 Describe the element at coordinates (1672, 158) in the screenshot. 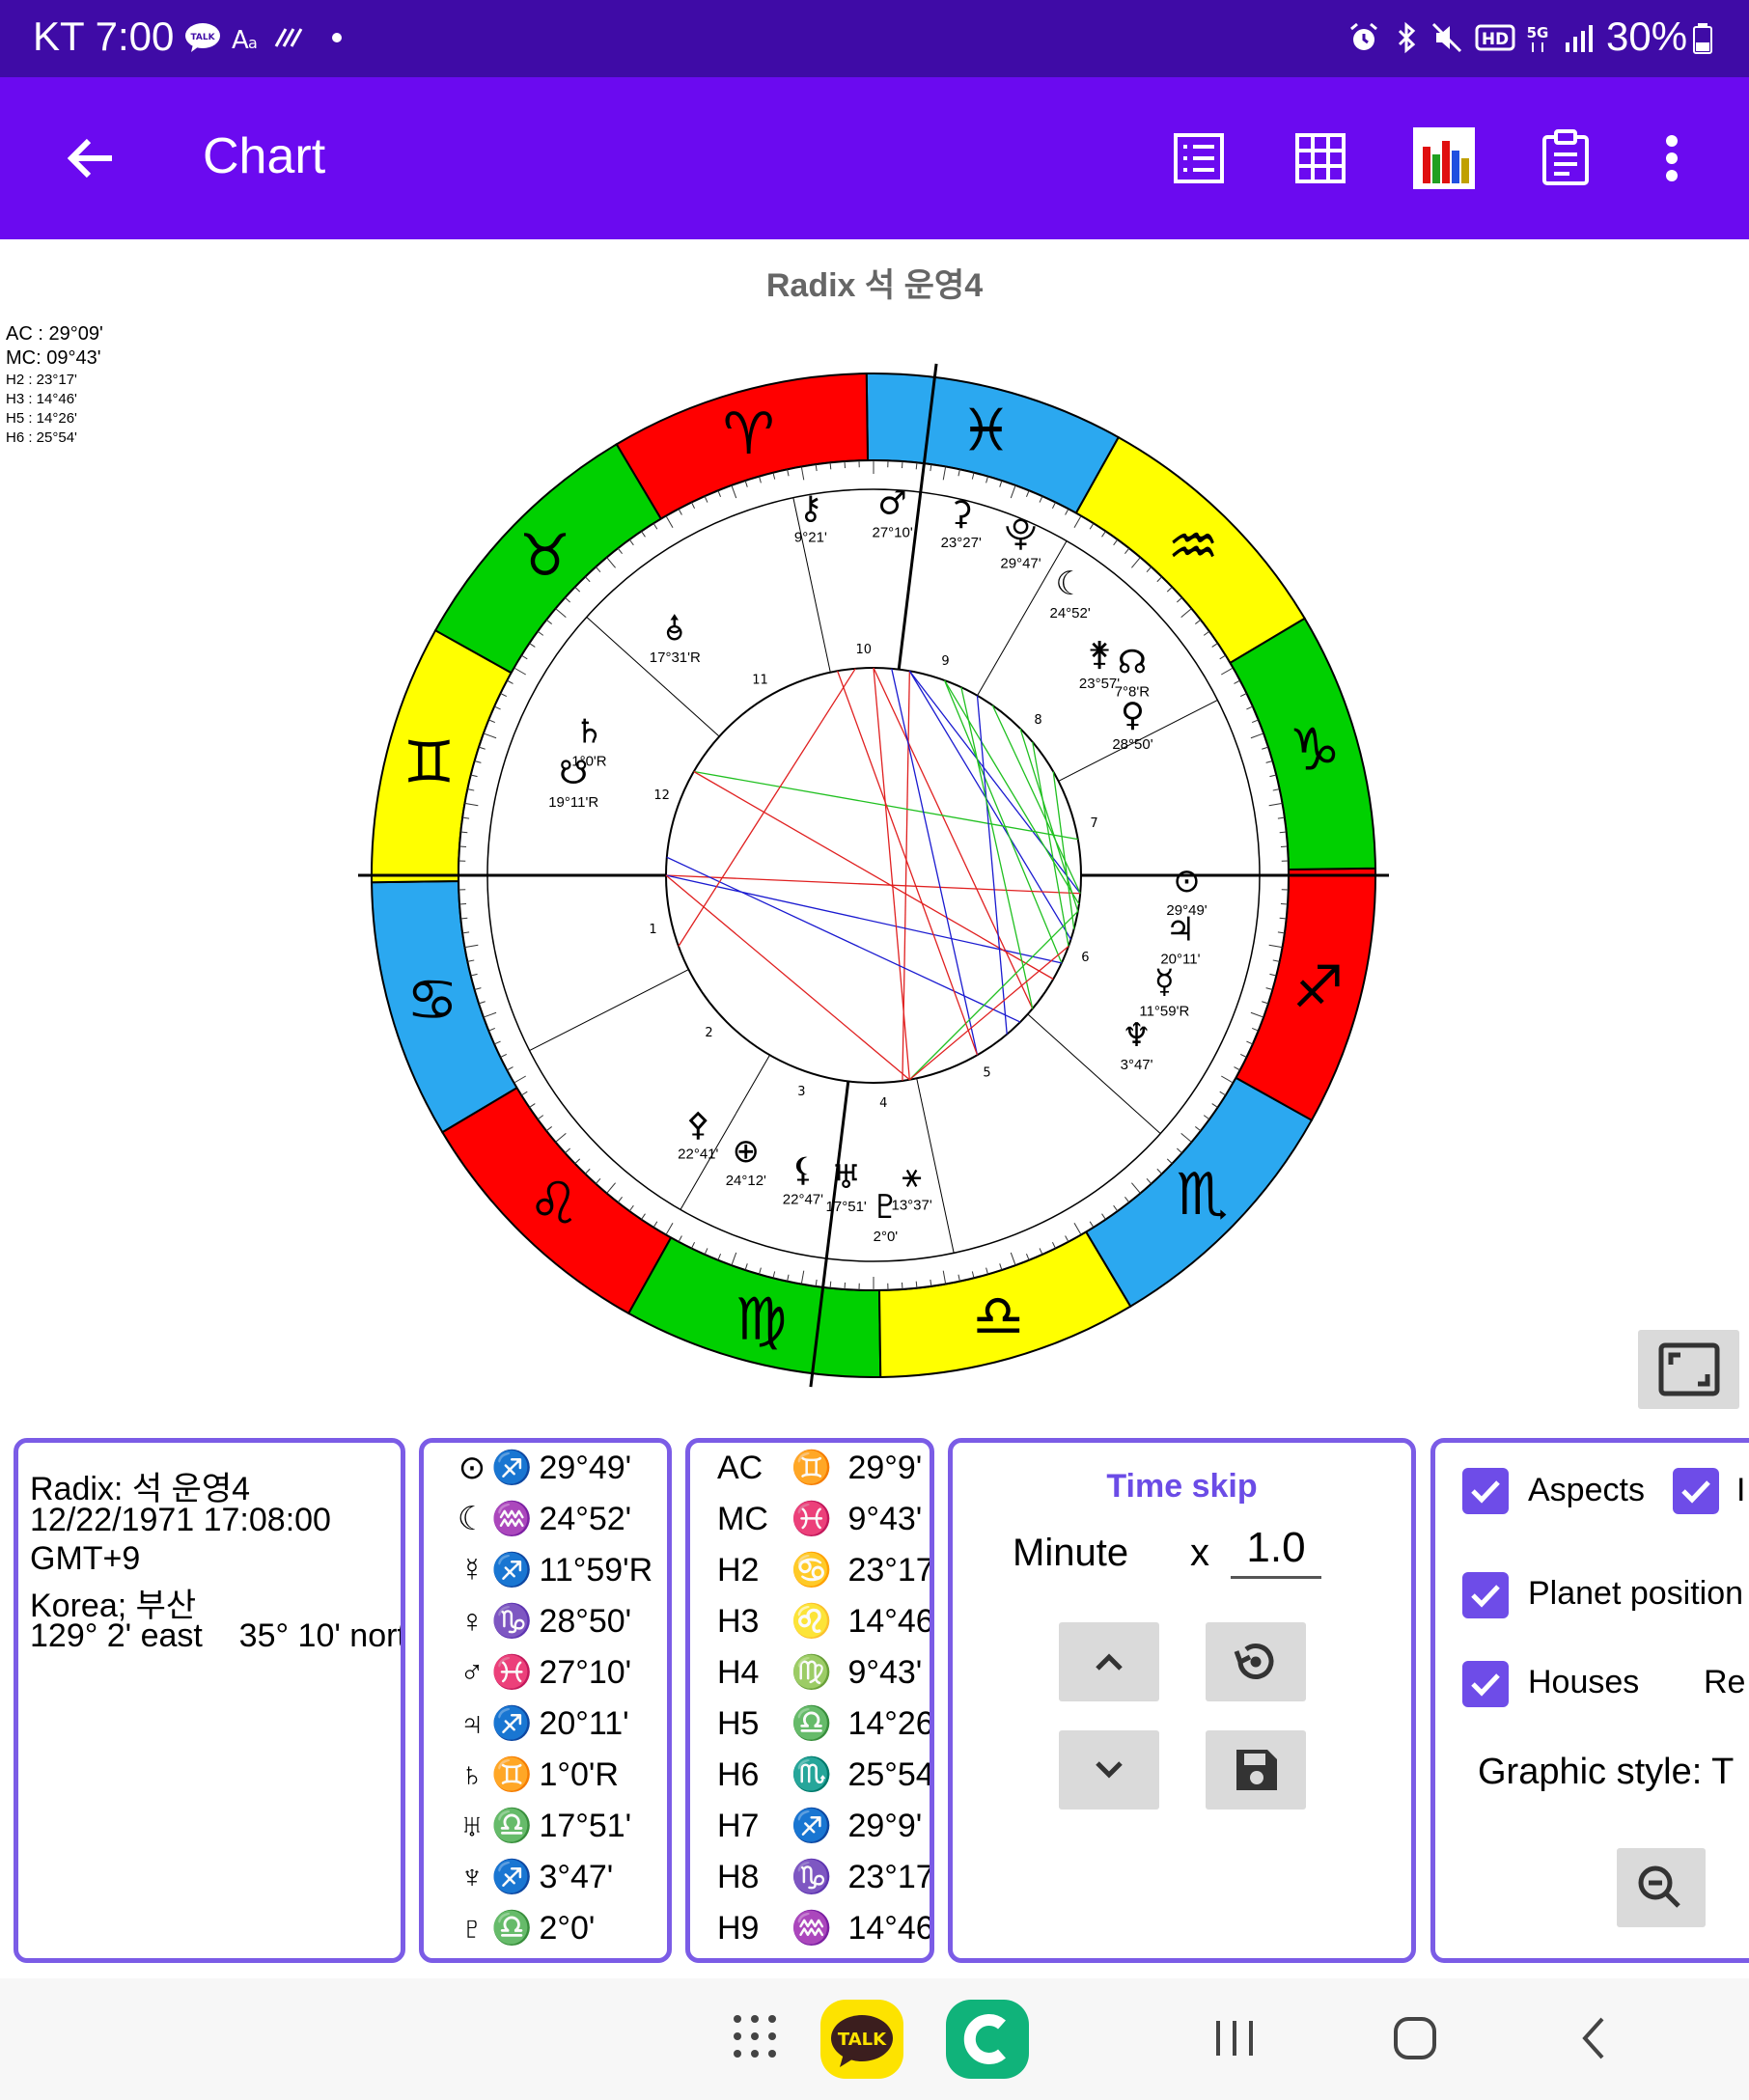

I see `more-vert-icon` at that location.